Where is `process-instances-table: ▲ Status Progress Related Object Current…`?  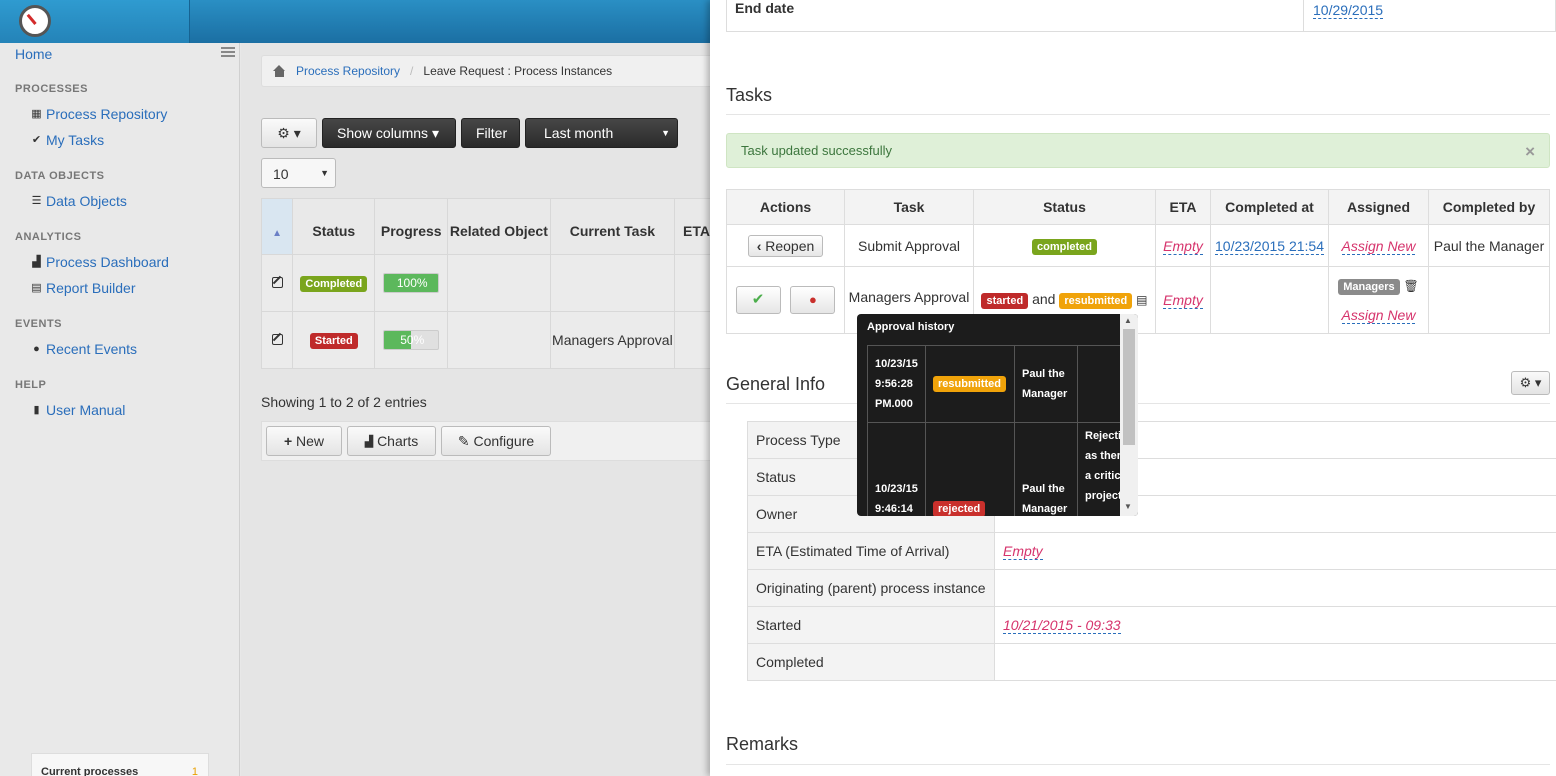
process-instances-table: ▲ Status Progress Related Object Current… is located at coordinates (485, 283).